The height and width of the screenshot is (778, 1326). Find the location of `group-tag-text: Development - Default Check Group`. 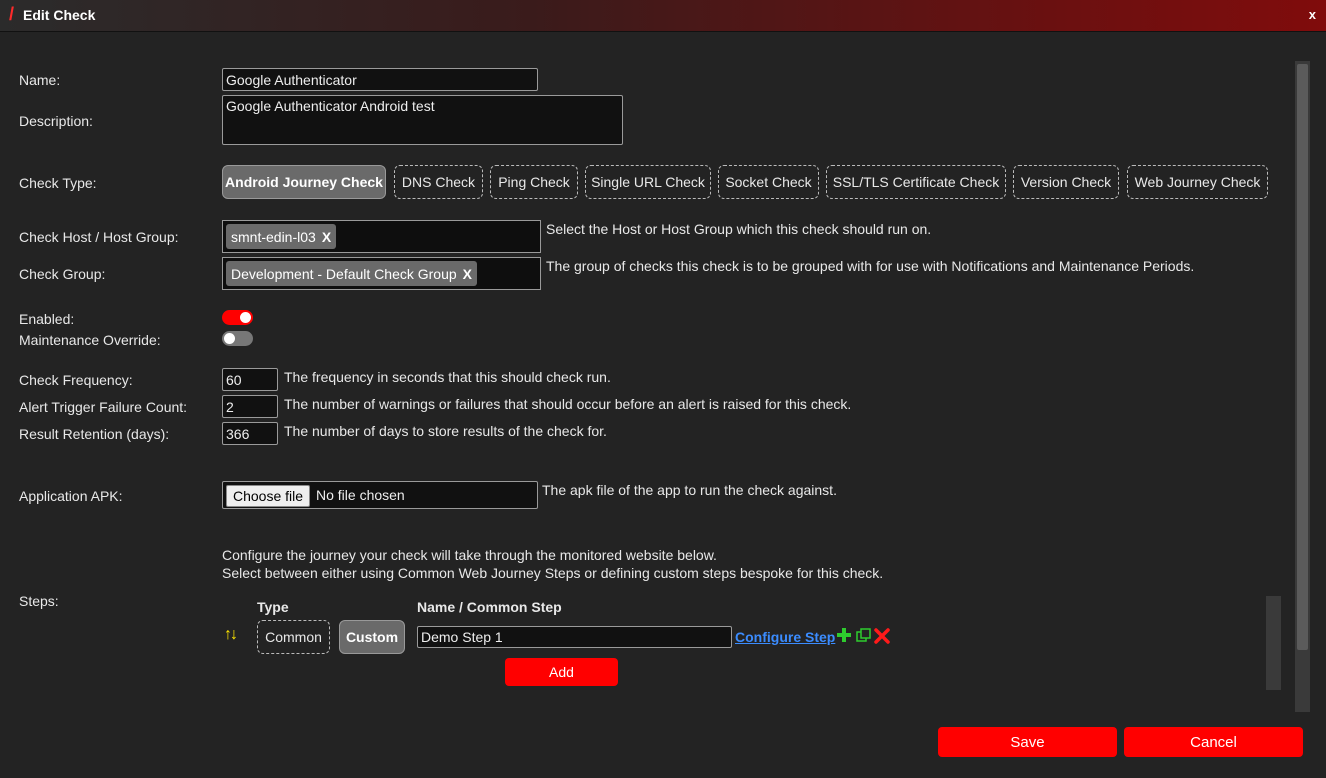

group-tag-text: Development - Default Check Group is located at coordinates (344, 273).